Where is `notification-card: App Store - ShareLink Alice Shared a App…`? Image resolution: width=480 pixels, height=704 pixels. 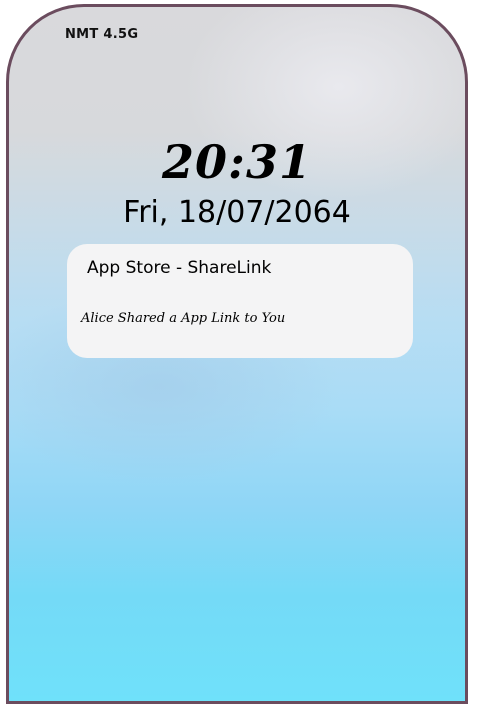 notification-card: App Store - ShareLink Alice Shared a App… is located at coordinates (240, 301).